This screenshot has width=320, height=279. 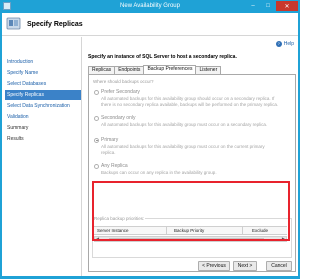 What do you see at coordinates (214, 266) in the screenshot?
I see `previous-button: < Previous` at bounding box center [214, 266].